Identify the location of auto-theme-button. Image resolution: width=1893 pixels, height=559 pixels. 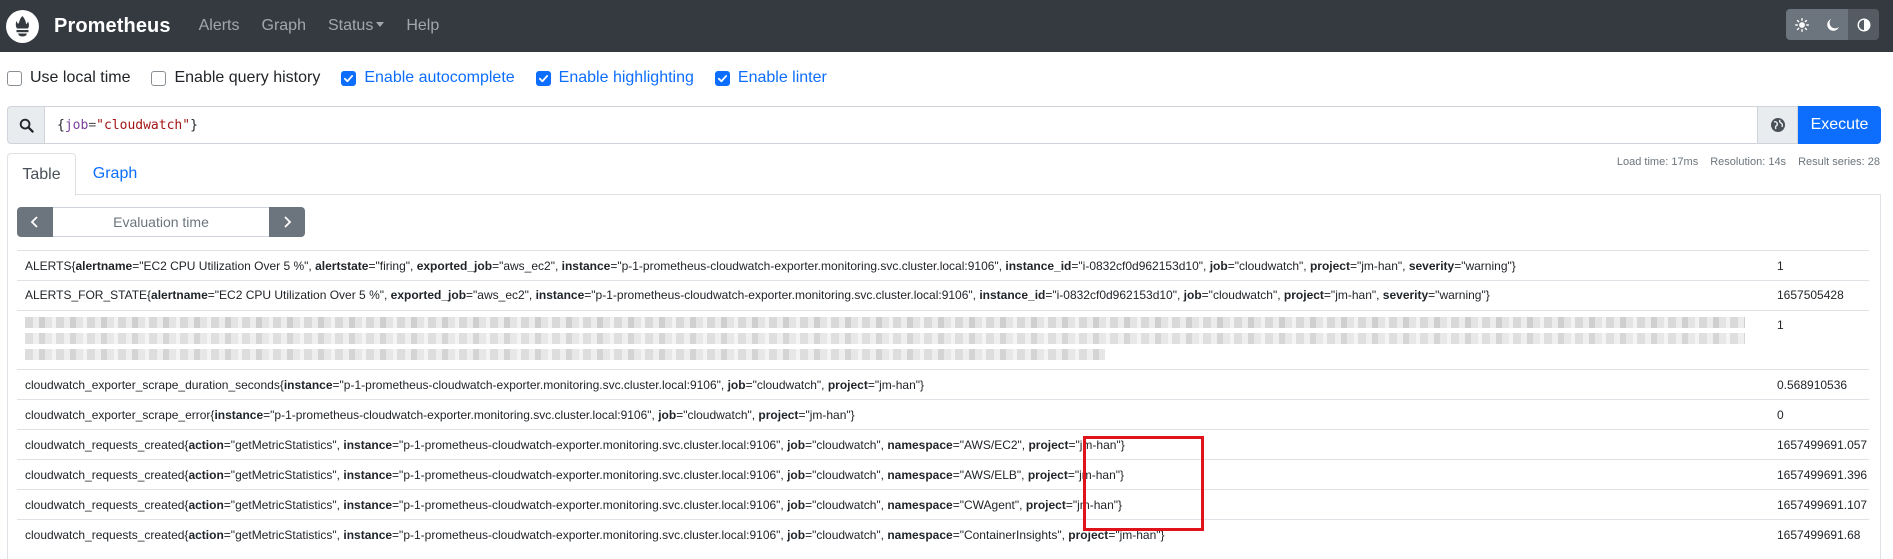
(1863, 24).